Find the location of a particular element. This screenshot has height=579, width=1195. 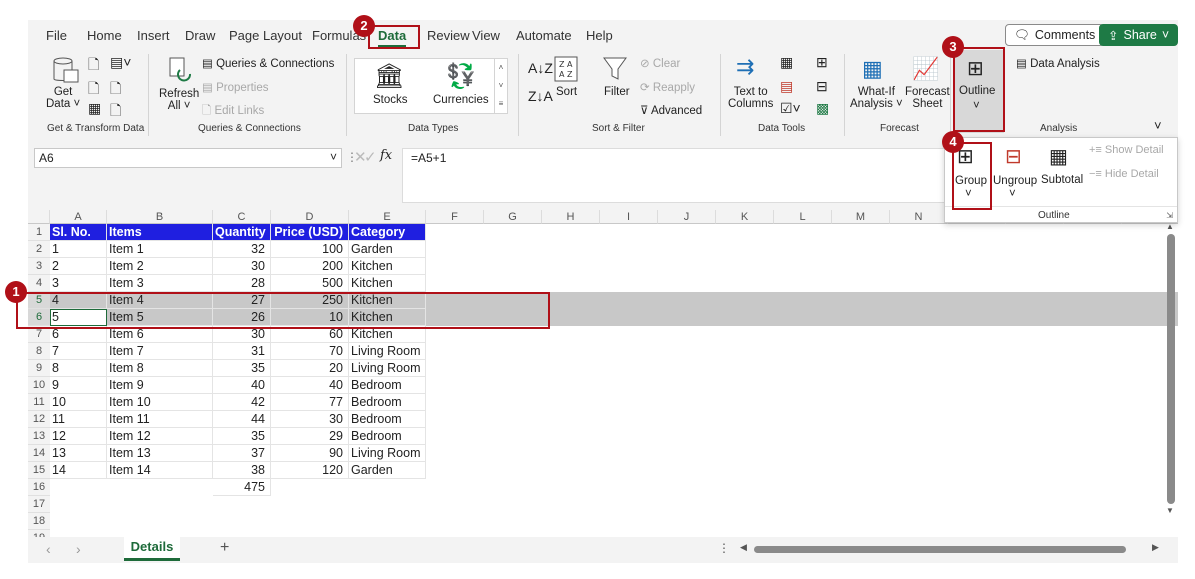

edit-links-button: 🗋 Edit Links is located at coordinates (233, 112).